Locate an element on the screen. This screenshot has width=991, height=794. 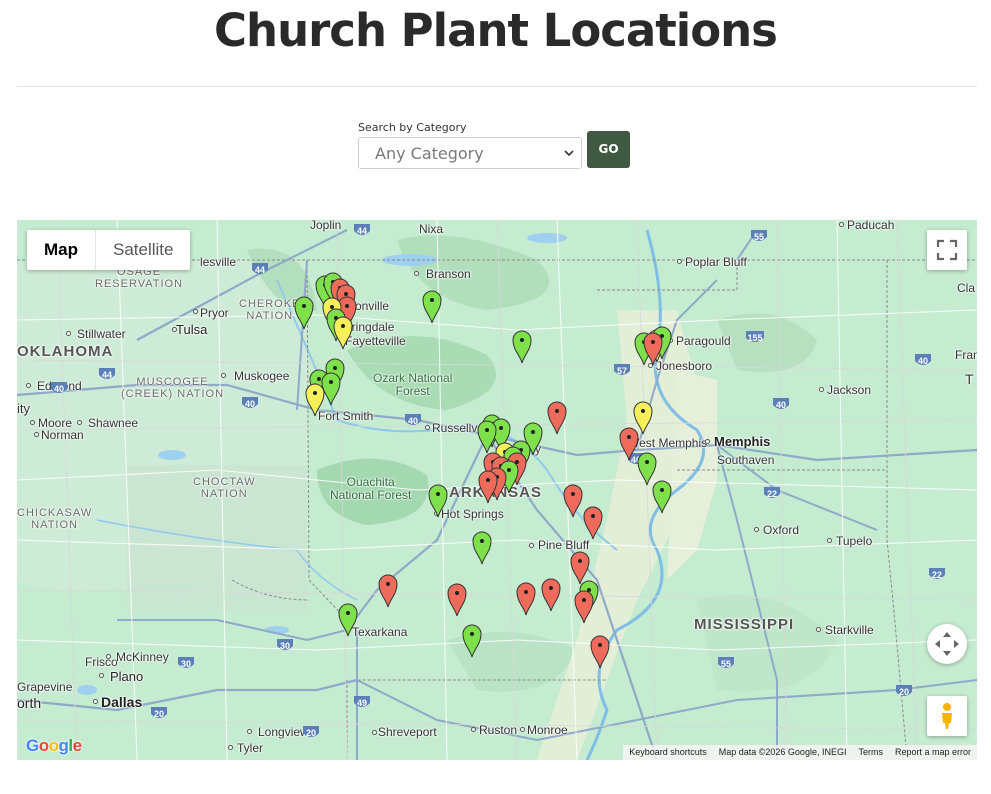
category-select: Any Category is located at coordinates (470, 153).